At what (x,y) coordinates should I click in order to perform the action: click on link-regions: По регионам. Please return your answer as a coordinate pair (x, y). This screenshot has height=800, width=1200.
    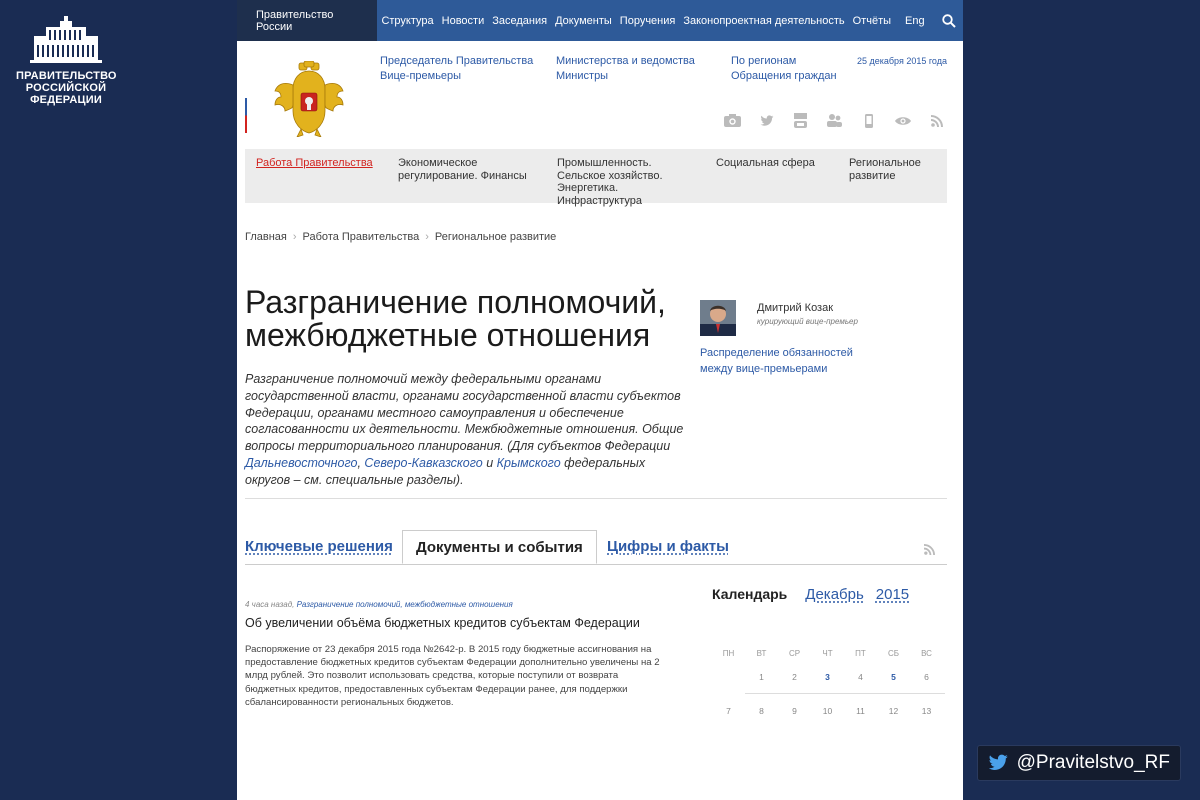
    Looking at the image, I should click on (784, 61).